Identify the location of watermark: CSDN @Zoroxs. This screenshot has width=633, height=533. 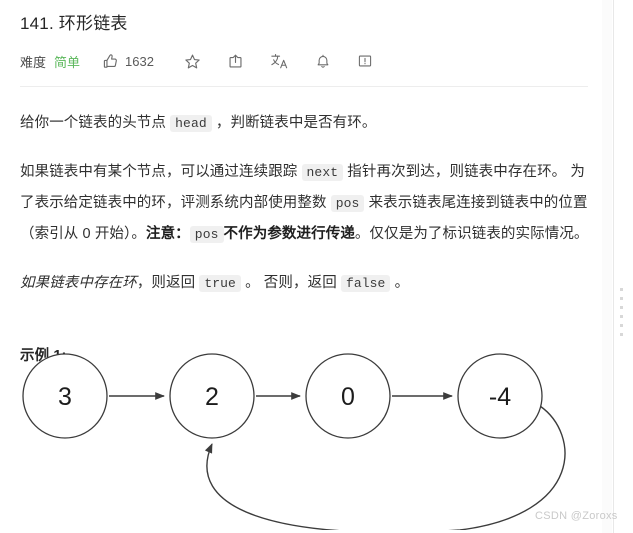
(576, 516).